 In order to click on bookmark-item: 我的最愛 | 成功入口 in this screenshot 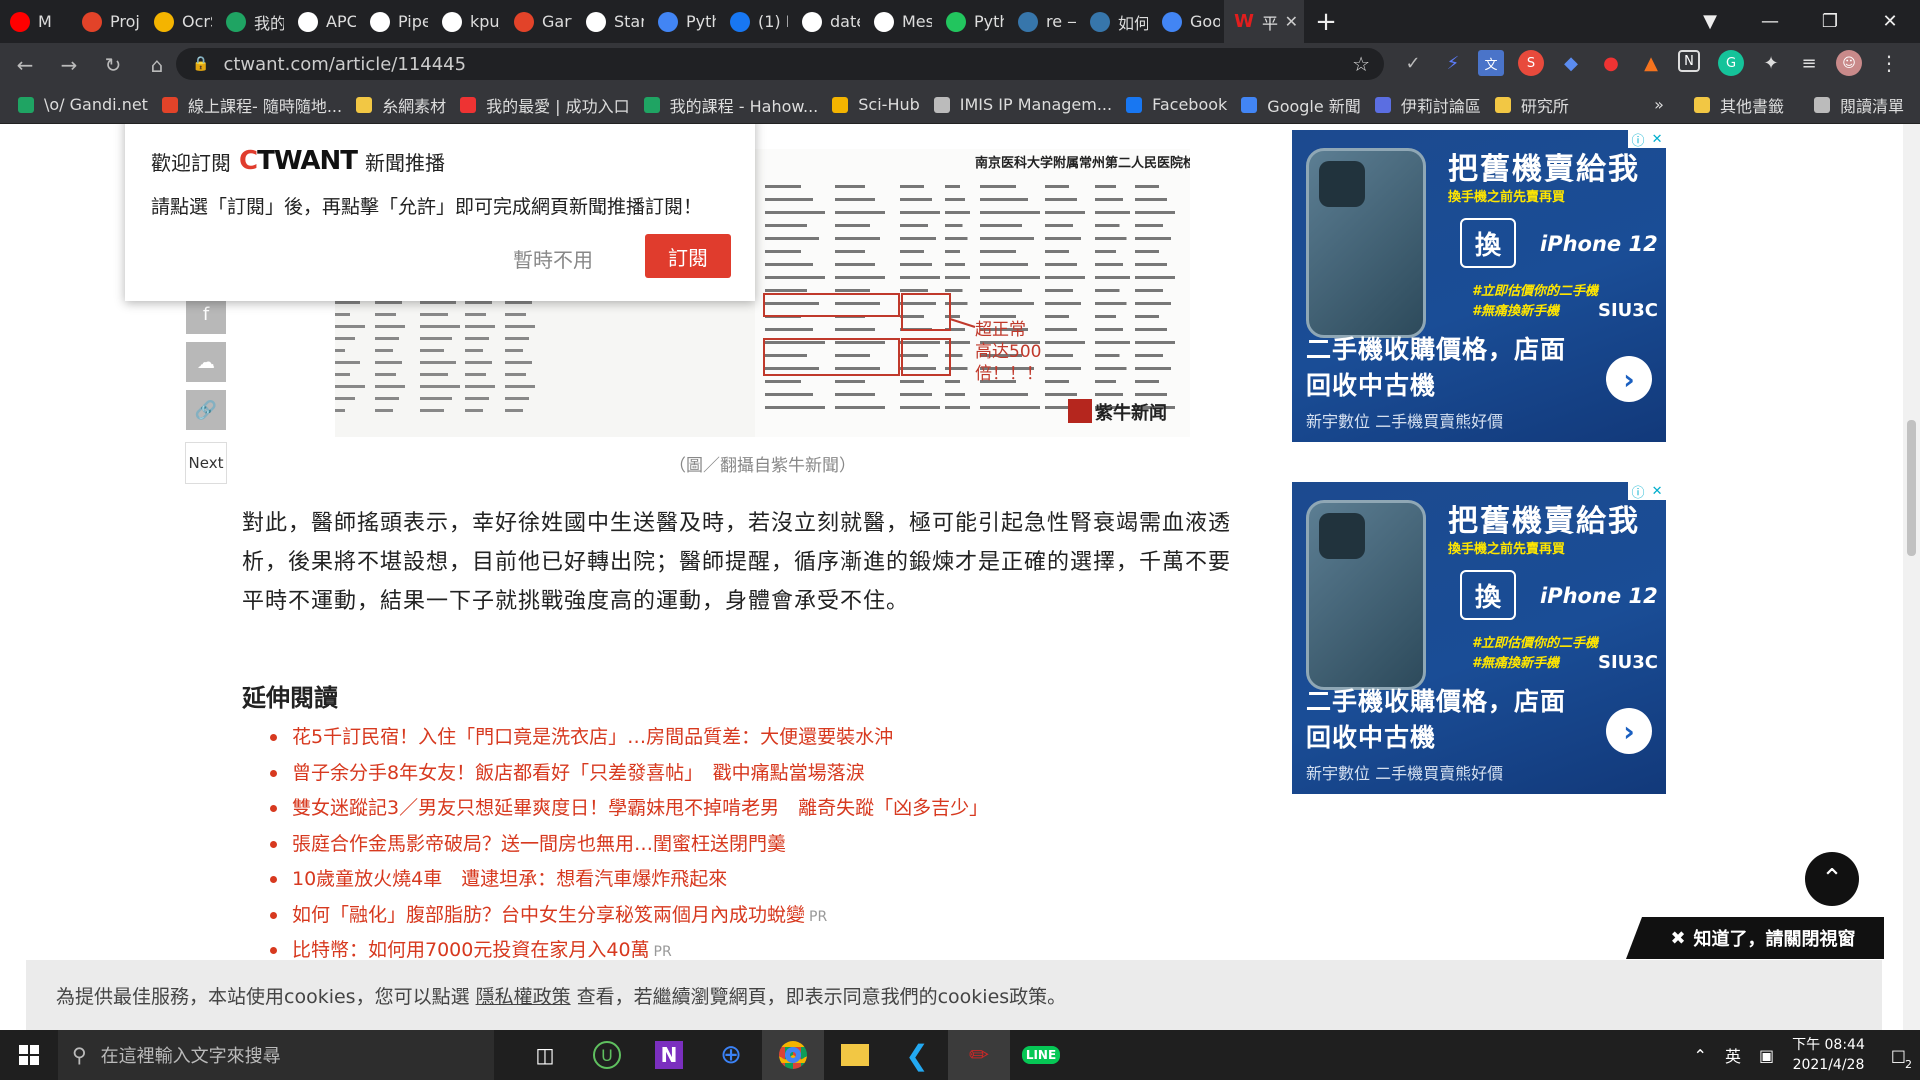, I will do `click(545, 105)`.